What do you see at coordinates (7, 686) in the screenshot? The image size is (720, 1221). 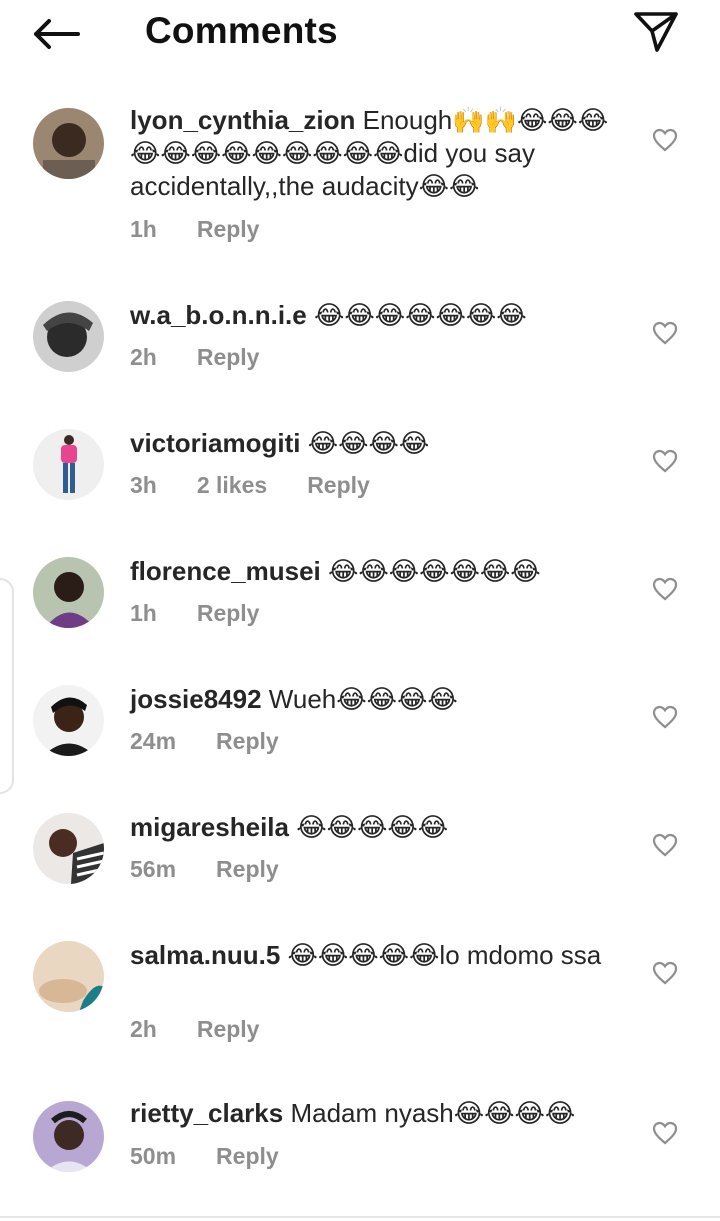 I see `scroll-edge-indicator` at bounding box center [7, 686].